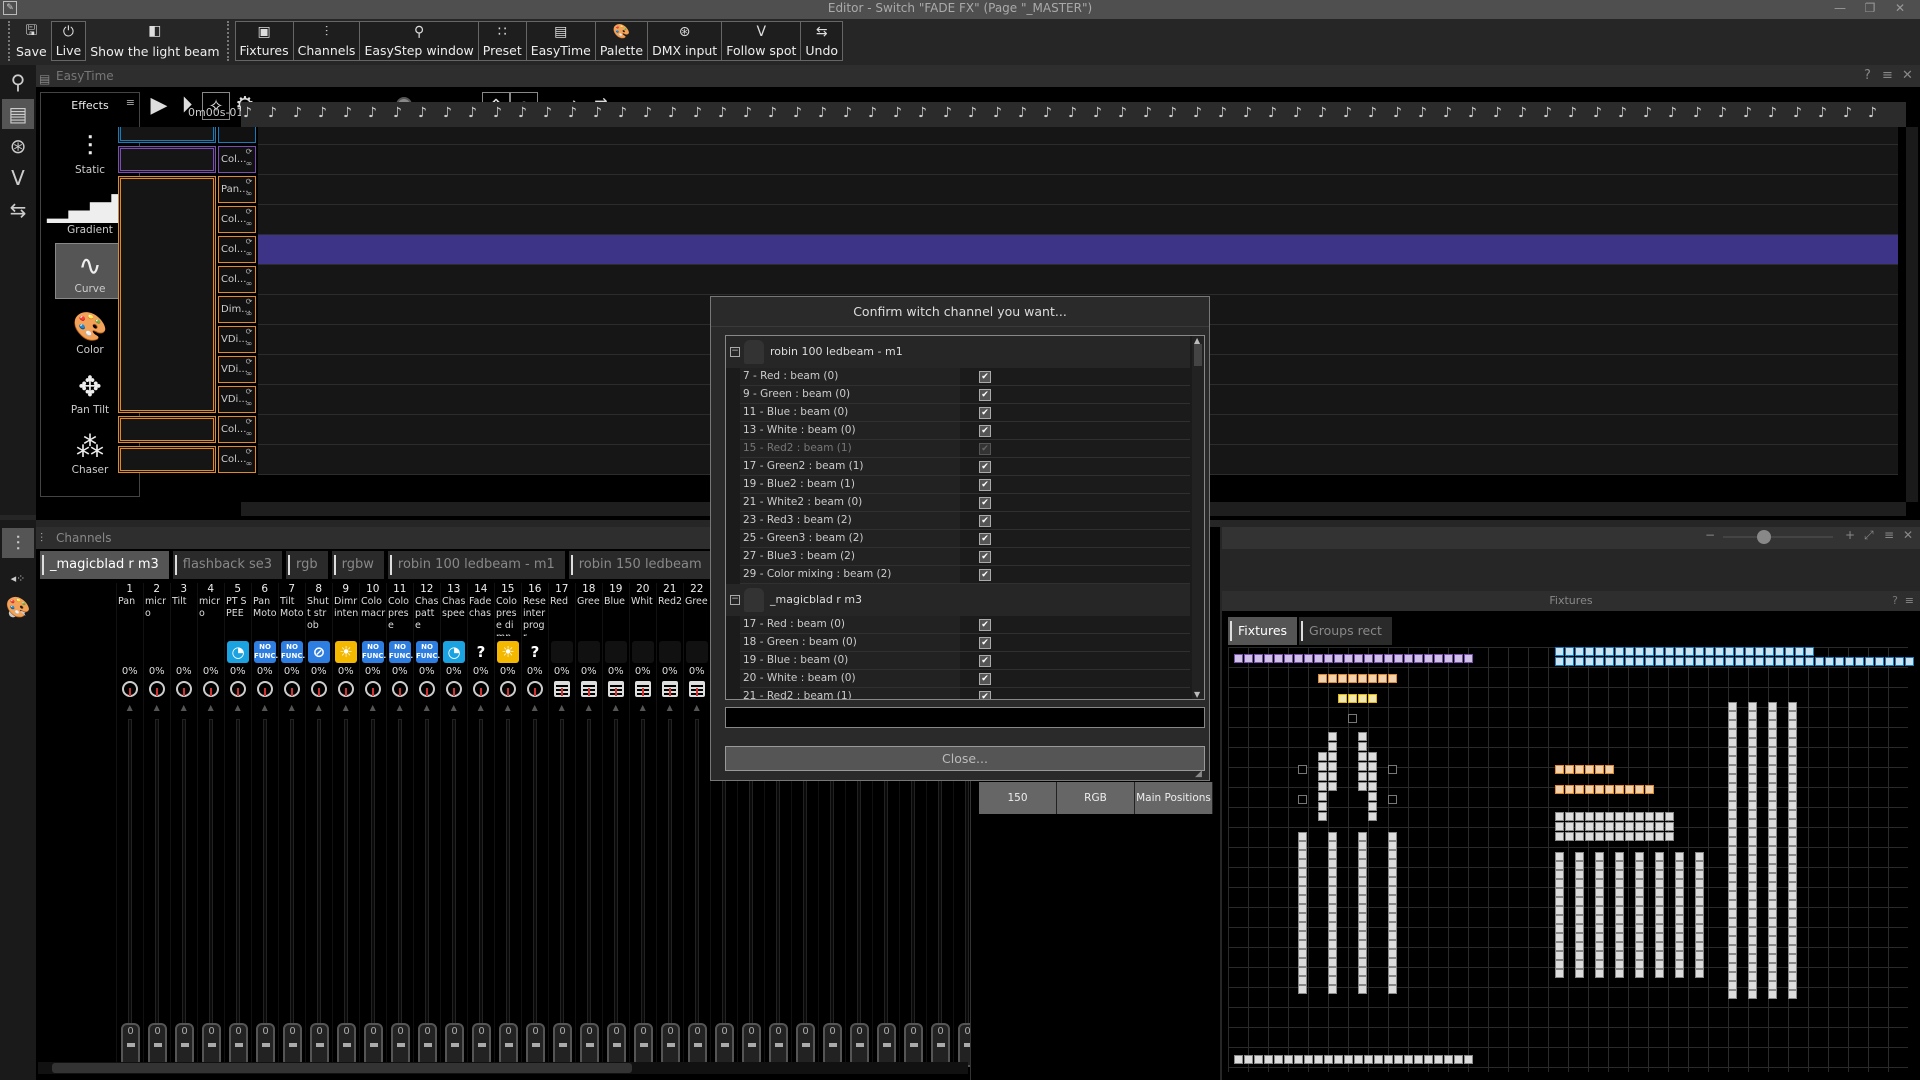 Image resolution: width=1920 pixels, height=1080 pixels. What do you see at coordinates (1907, 76) in the screenshot?
I see `close-icon: ✕` at bounding box center [1907, 76].